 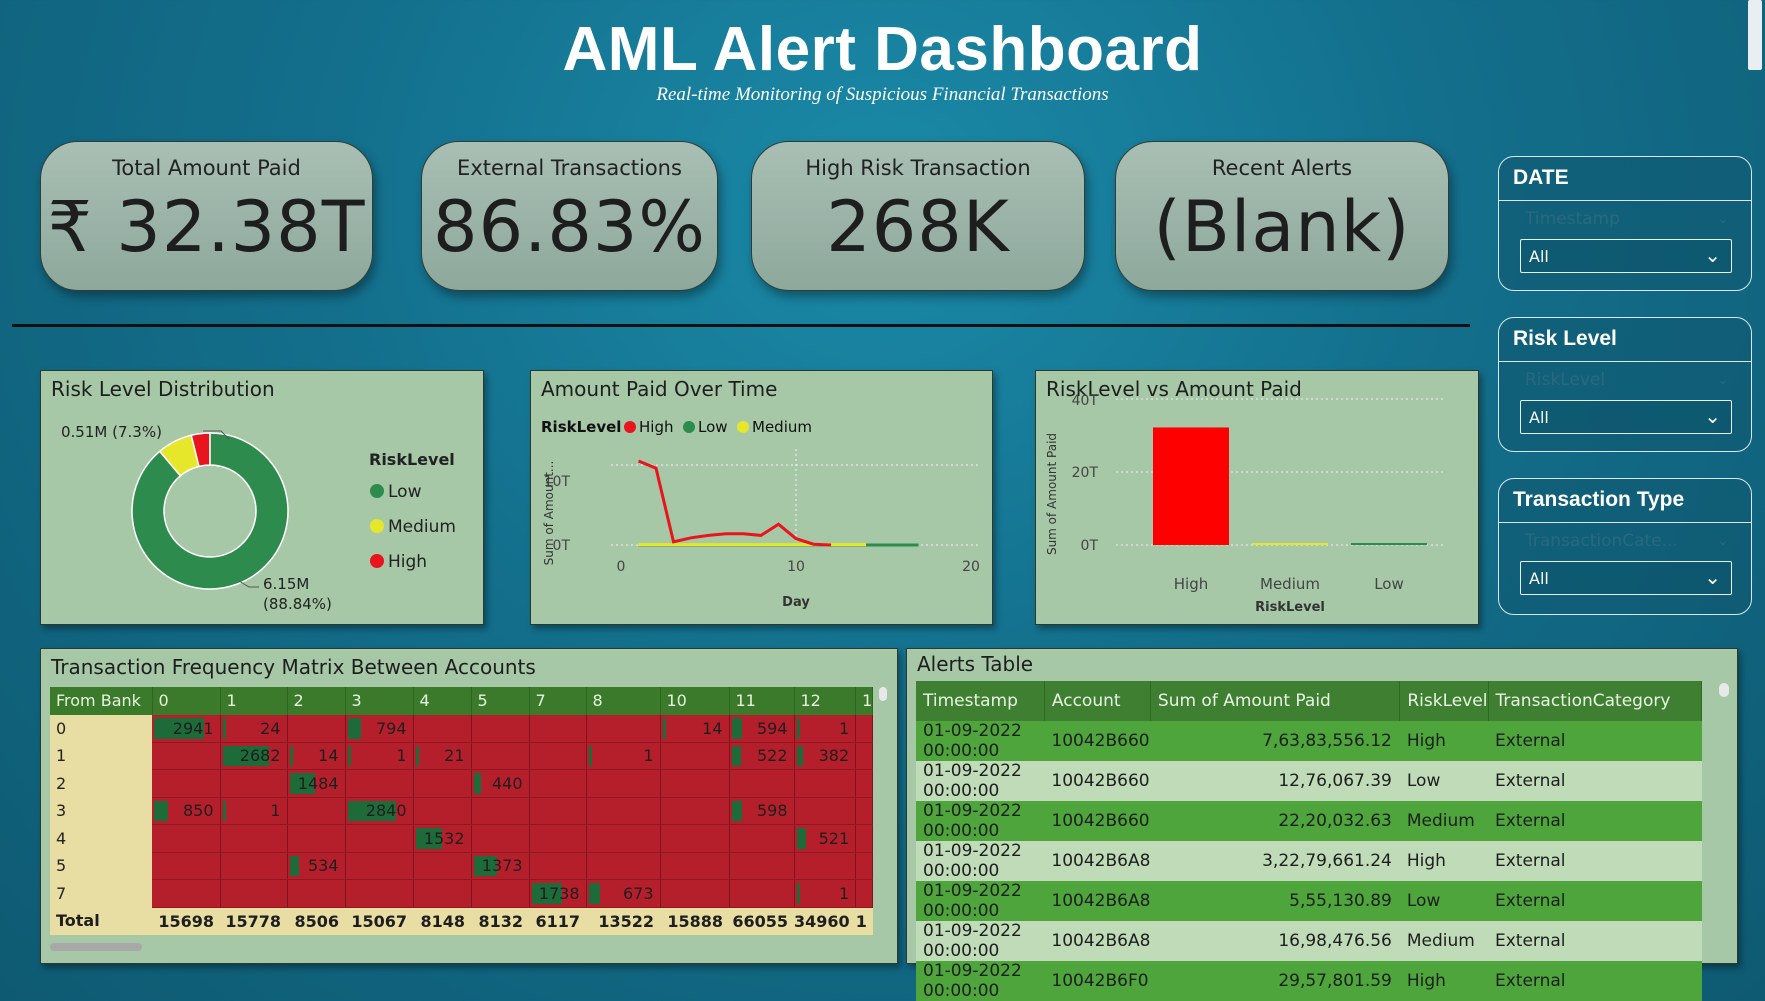 I want to click on matrix-row-header: 3, so click(x=101, y=811).